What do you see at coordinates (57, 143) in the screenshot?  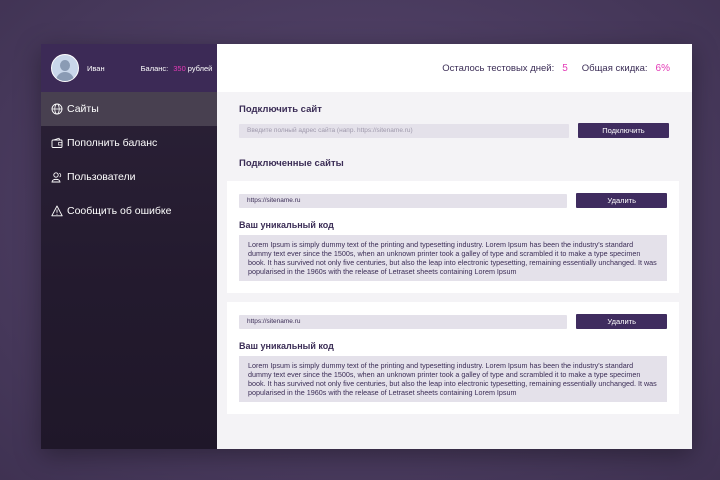 I see `wallet-icon` at bounding box center [57, 143].